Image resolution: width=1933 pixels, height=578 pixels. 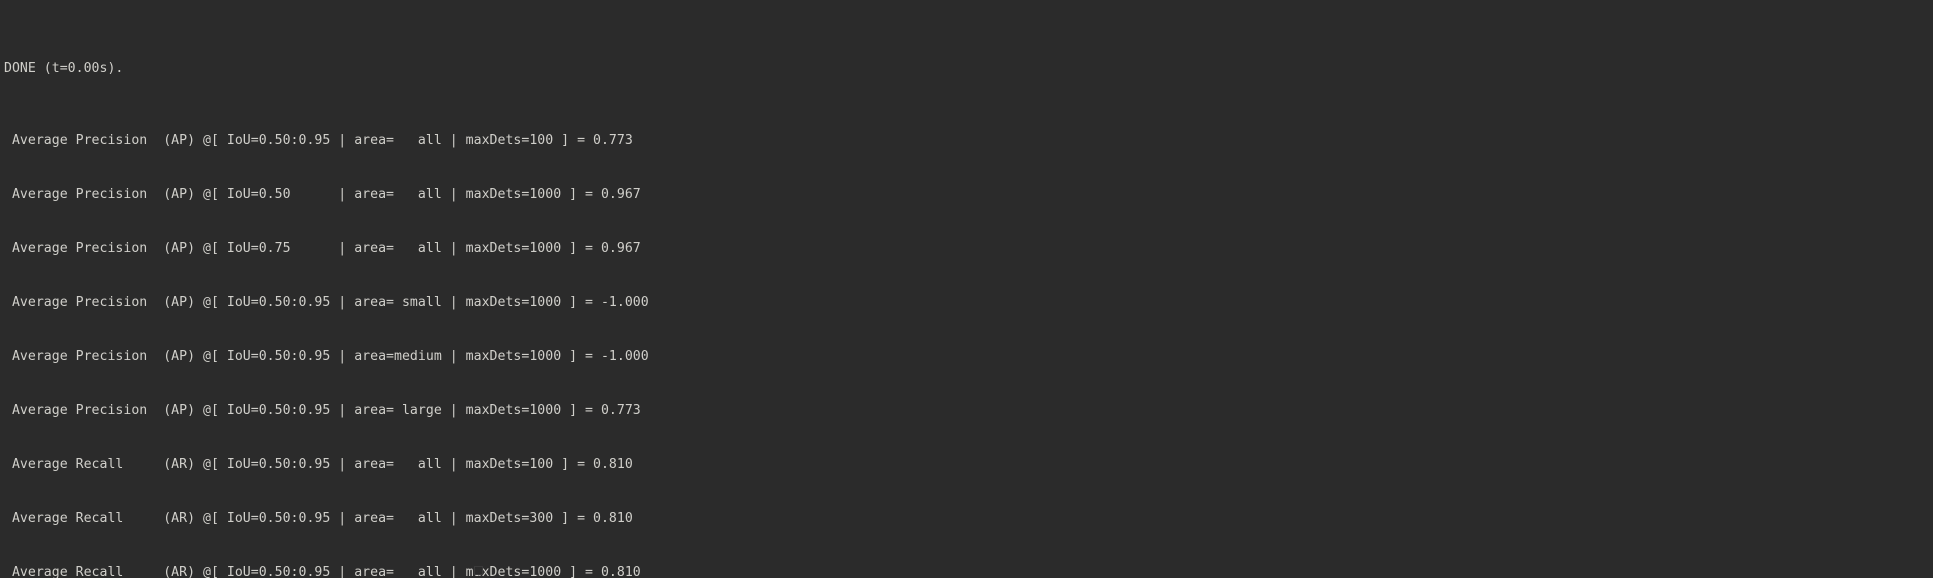 What do you see at coordinates (478, 570) in the screenshot?
I see `scrollbar-nub` at bounding box center [478, 570].